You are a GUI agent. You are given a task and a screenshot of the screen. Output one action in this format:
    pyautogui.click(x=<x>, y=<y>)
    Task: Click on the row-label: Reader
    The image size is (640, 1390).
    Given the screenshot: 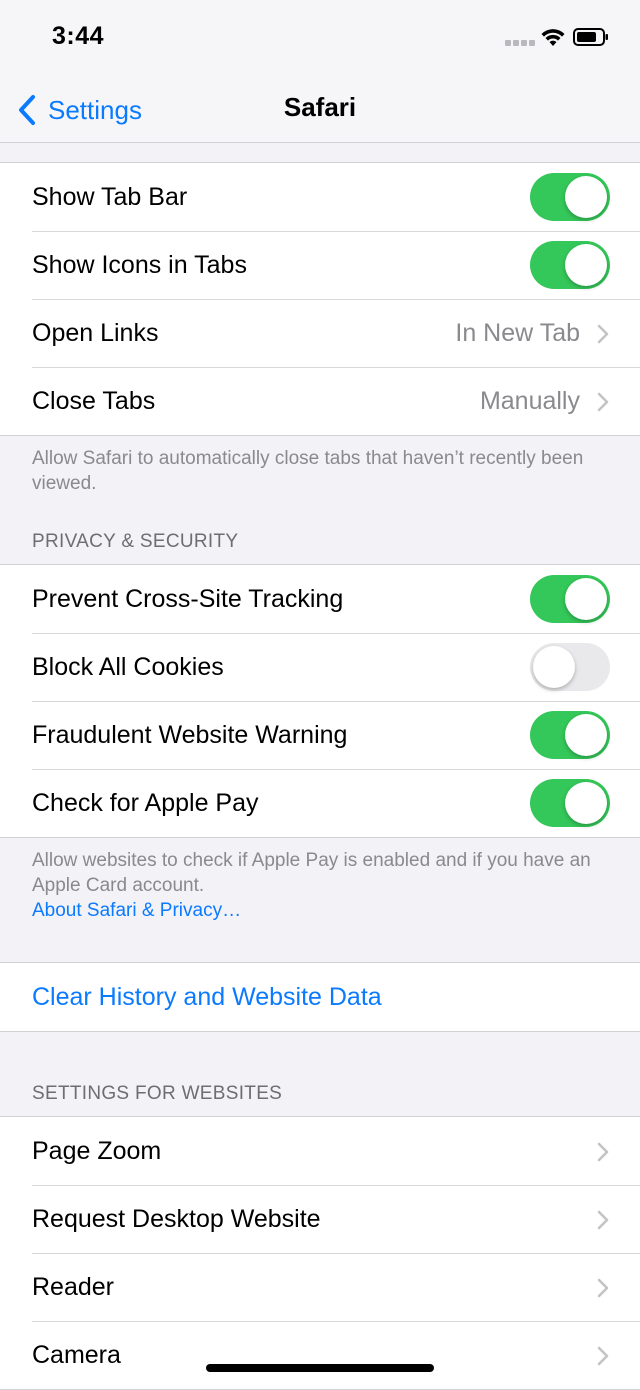 What is the action you would take?
    pyautogui.click(x=73, y=1286)
    